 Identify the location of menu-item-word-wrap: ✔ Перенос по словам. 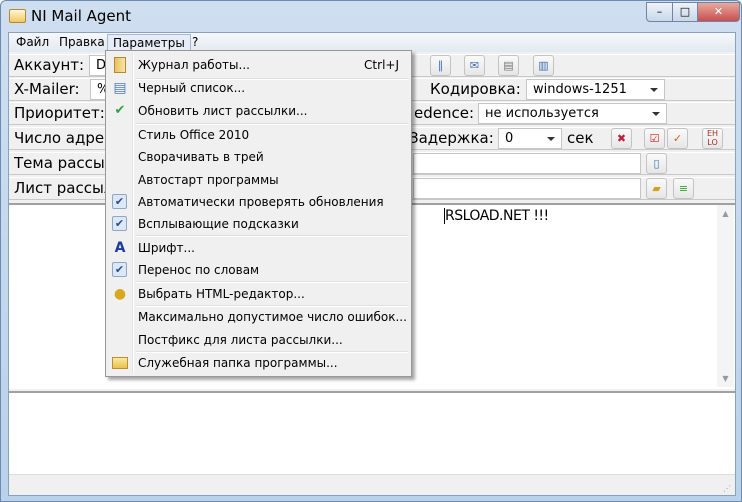
(258, 270).